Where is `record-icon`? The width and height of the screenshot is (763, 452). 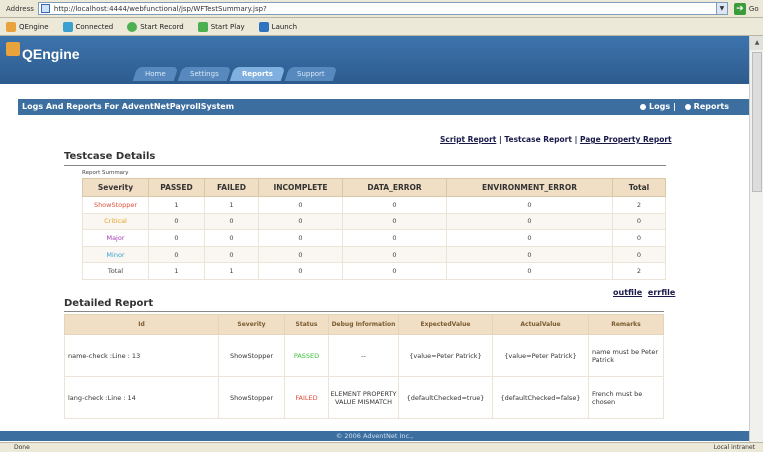
record-icon is located at coordinates (132, 26).